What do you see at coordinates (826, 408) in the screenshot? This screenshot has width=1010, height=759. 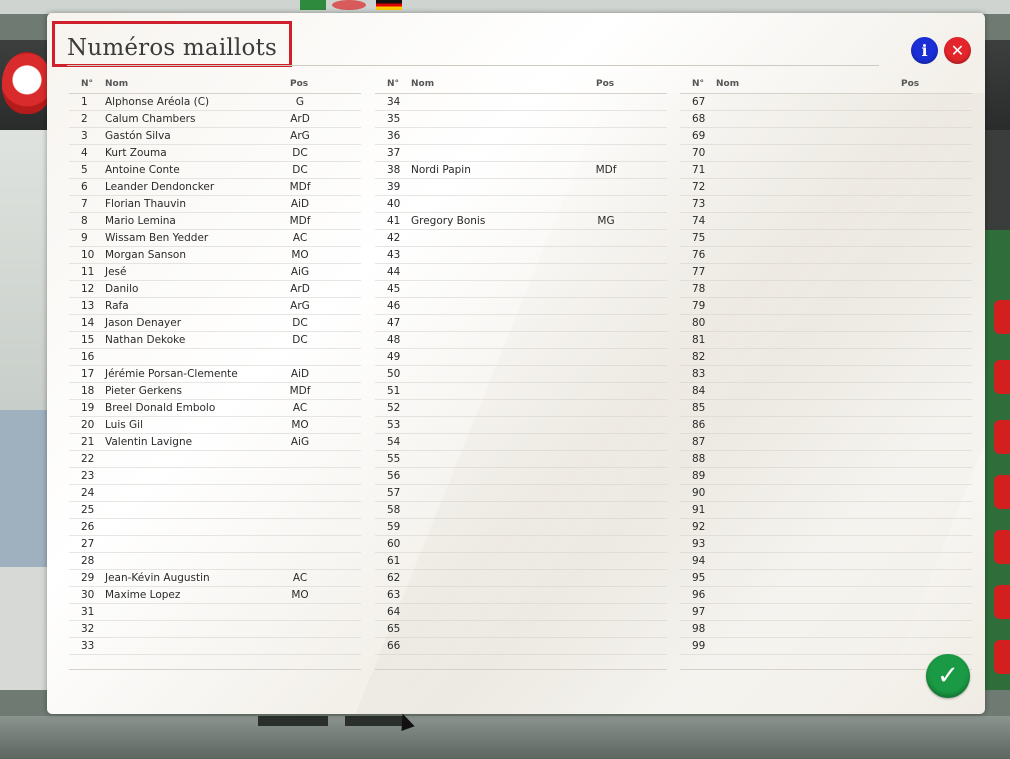 I see `jersey-row: 85` at bounding box center [826, 408].